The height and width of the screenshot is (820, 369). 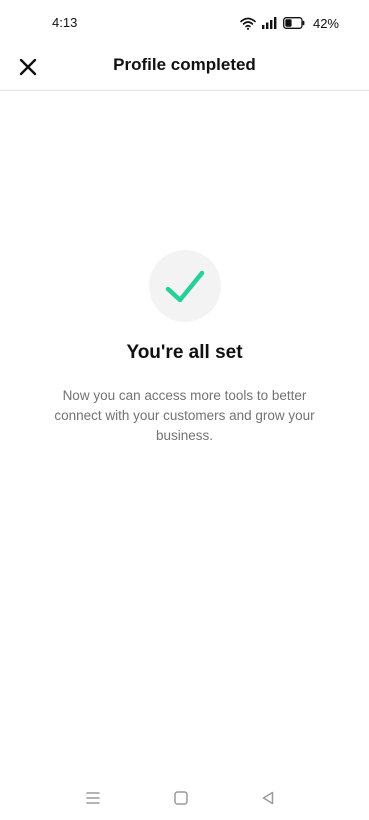 I want to click on nav-back-button, so click(x=268, y=798).